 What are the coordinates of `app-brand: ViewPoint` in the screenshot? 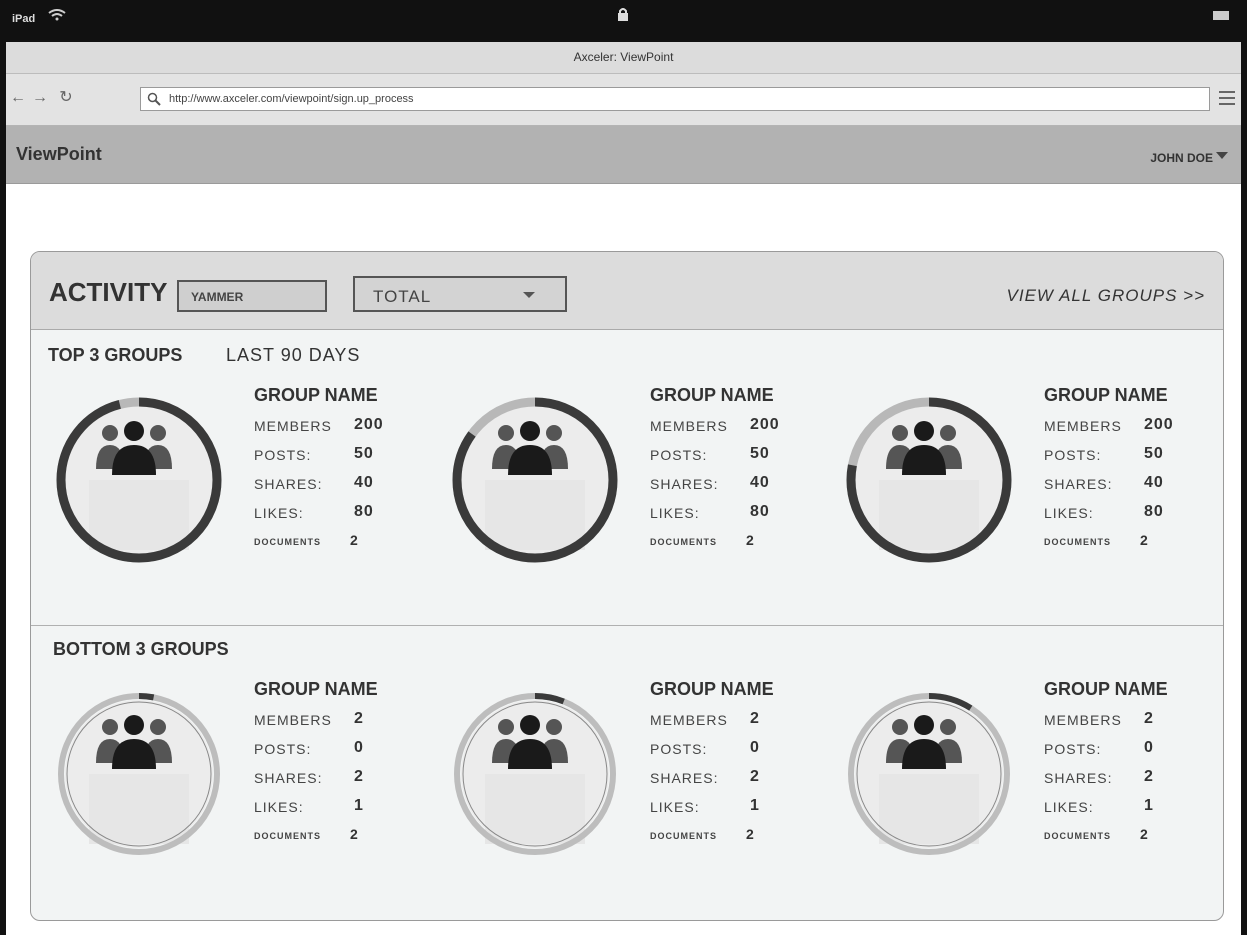 It's located at (59, 154).